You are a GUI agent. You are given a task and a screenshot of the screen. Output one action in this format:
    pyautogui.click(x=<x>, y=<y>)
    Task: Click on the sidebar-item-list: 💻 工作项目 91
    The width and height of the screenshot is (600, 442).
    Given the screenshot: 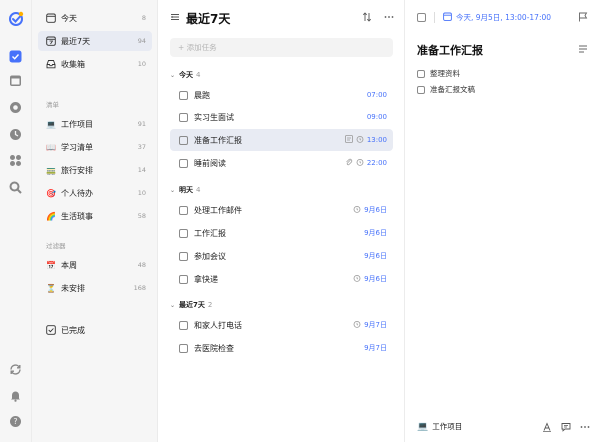 What is the action you would take?
    pyautogui.click(x=95, y=124)
    